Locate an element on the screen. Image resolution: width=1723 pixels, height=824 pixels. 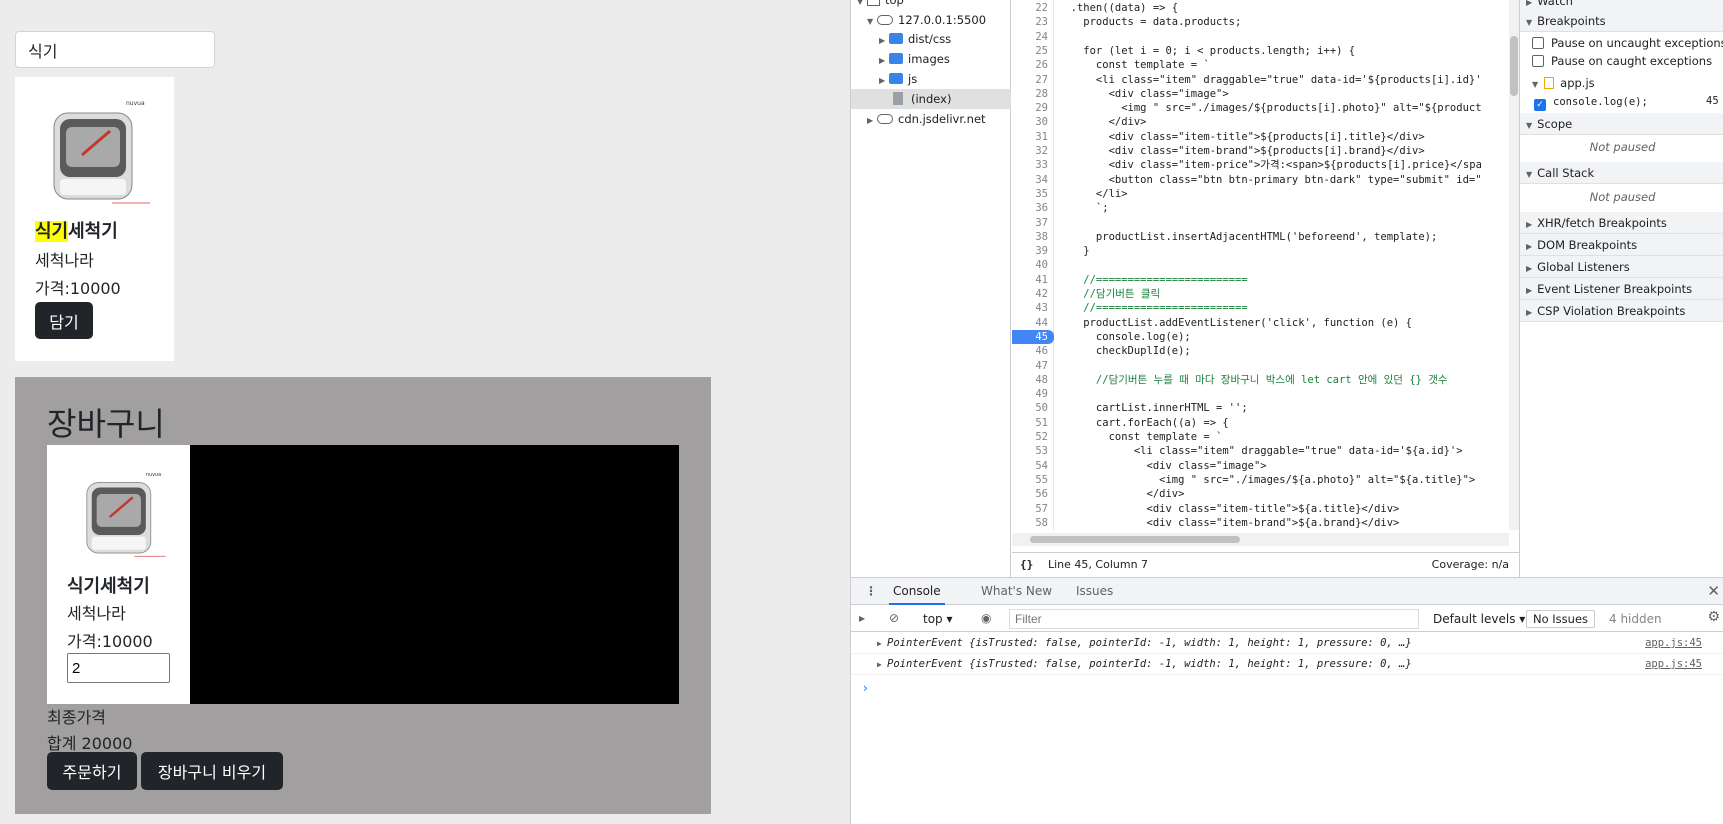
dom-section: ▶ DOM Breakpoints is located at coordinates (1621, 245).